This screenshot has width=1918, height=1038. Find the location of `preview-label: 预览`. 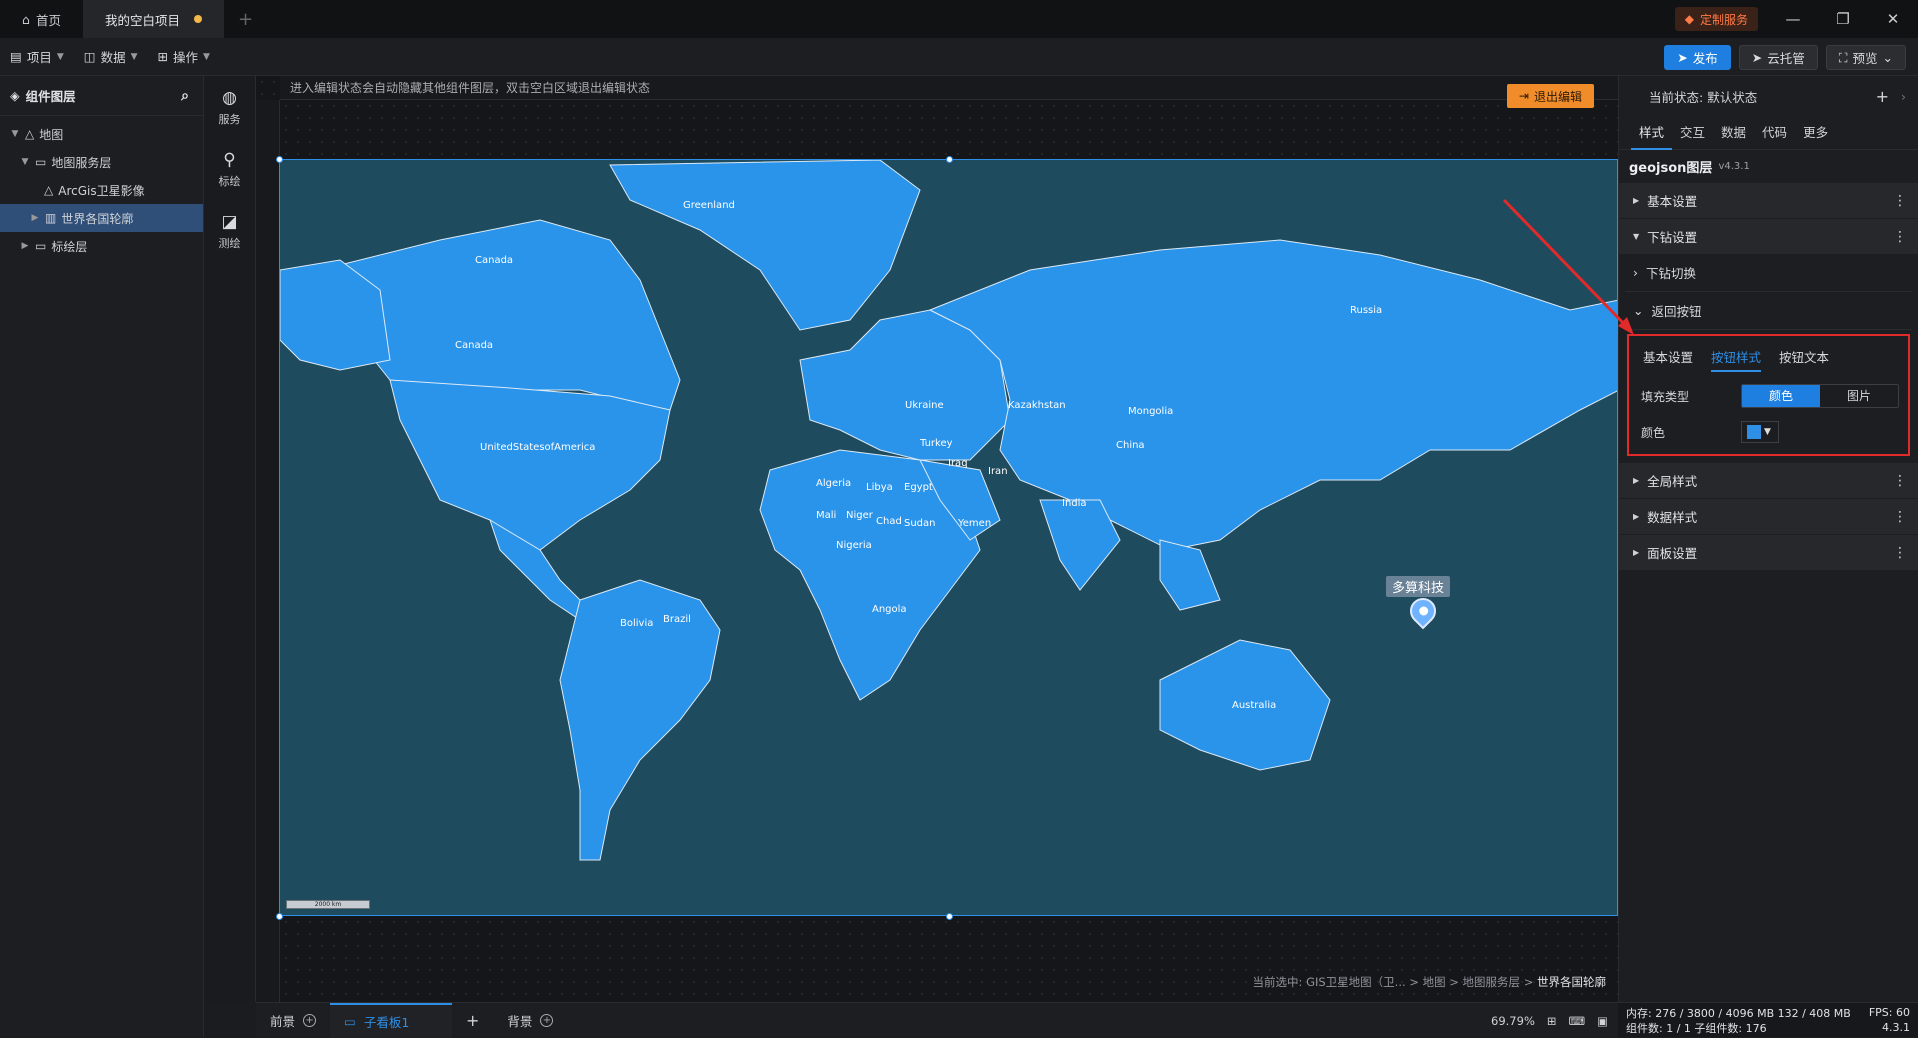

preview-label: 预览 is located at coordinates (1865, 58).